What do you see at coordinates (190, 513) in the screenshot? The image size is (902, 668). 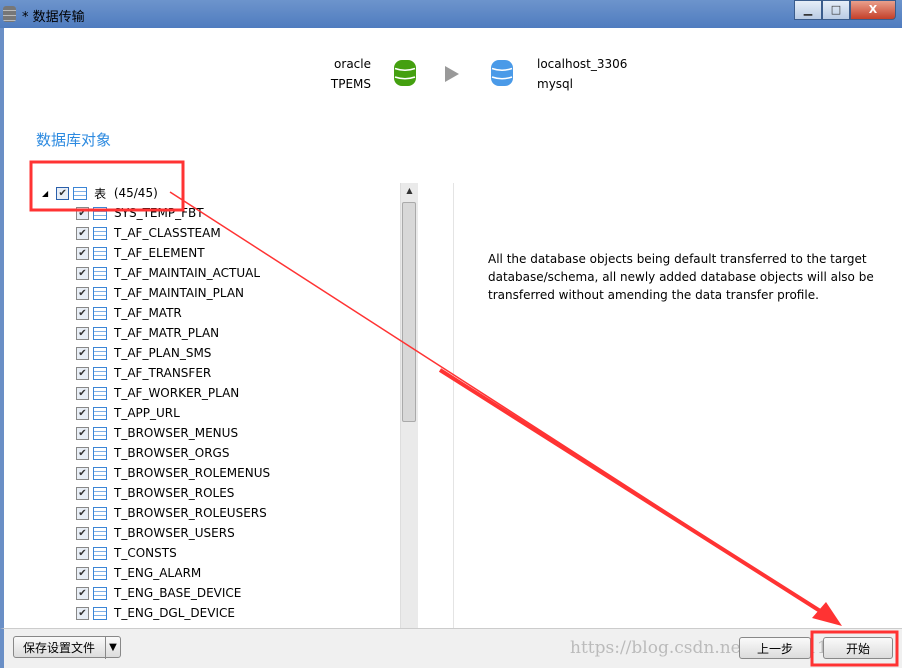 I see `table-name: T_BROWSER_ROLEUSERS` at bounding box center [190, 513].